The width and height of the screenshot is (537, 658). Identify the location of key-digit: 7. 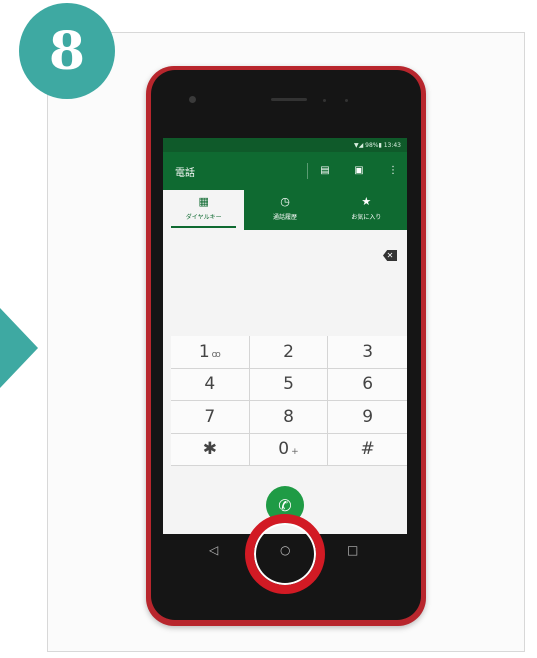
(210, 416).